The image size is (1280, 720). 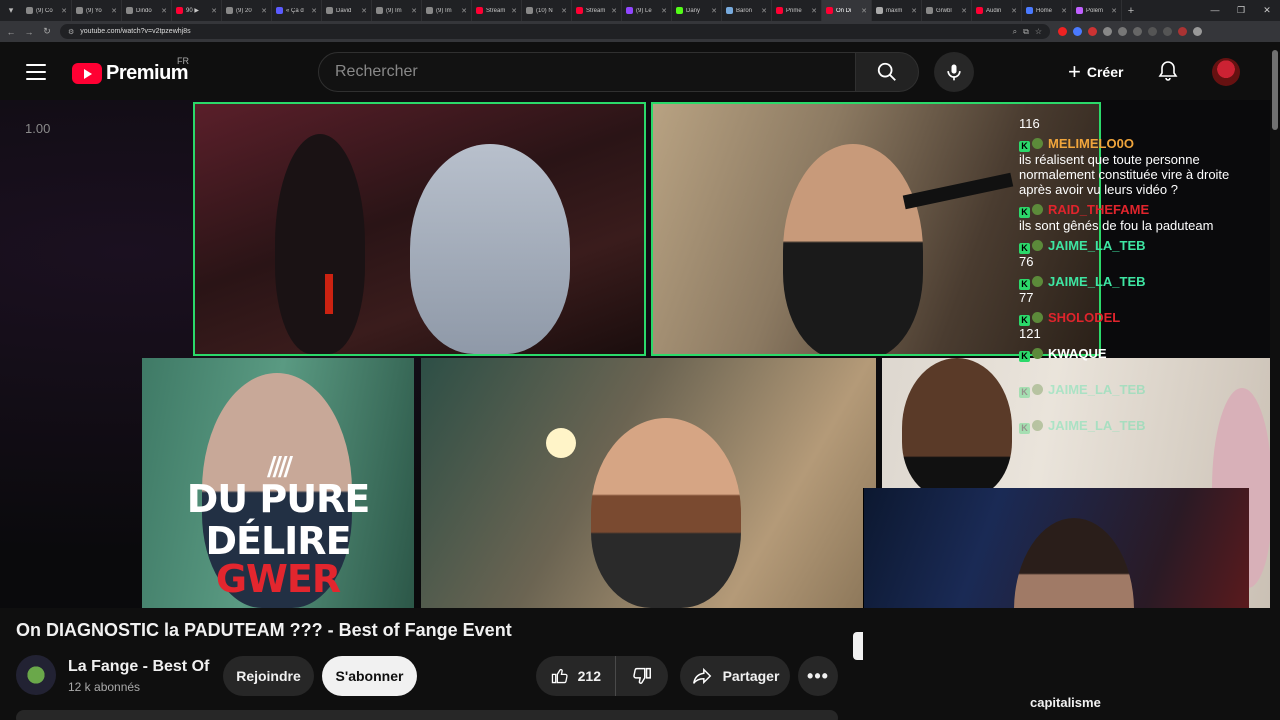 I want to click on browser-tab: maxm ✕, so click(x=897, y=10).